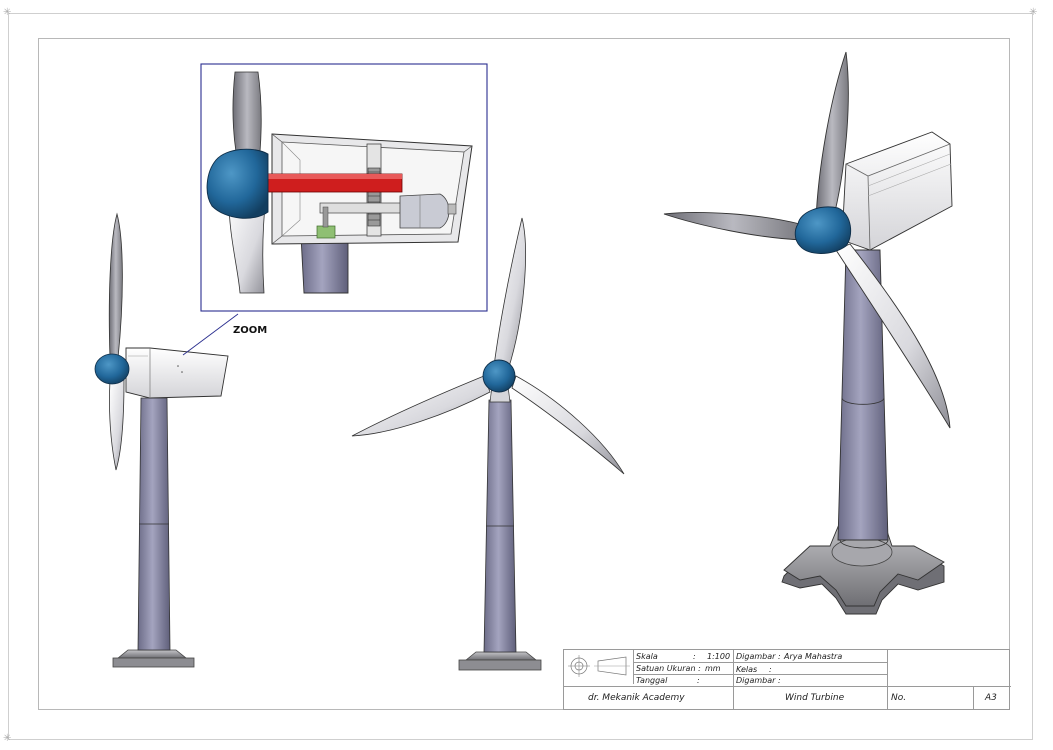 The width and height of the screenshot is (1053, 750). Describe the element at coordinates (991, 698) in the screenshot. I see `sheet-size: A3` at that location.